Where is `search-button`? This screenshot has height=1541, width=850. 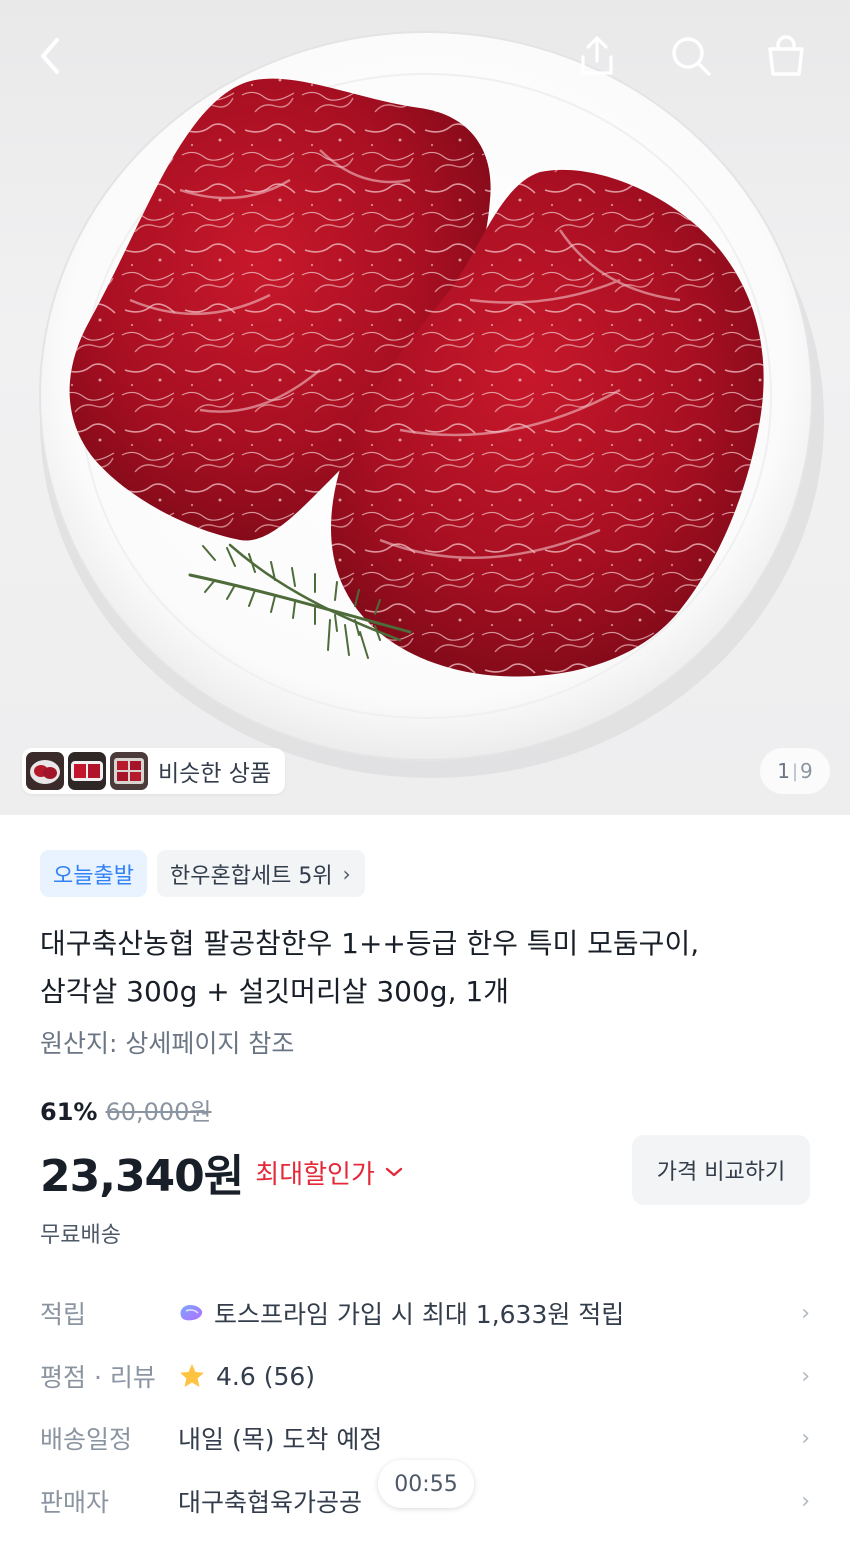
search-button is located at coordinates (691, 56).